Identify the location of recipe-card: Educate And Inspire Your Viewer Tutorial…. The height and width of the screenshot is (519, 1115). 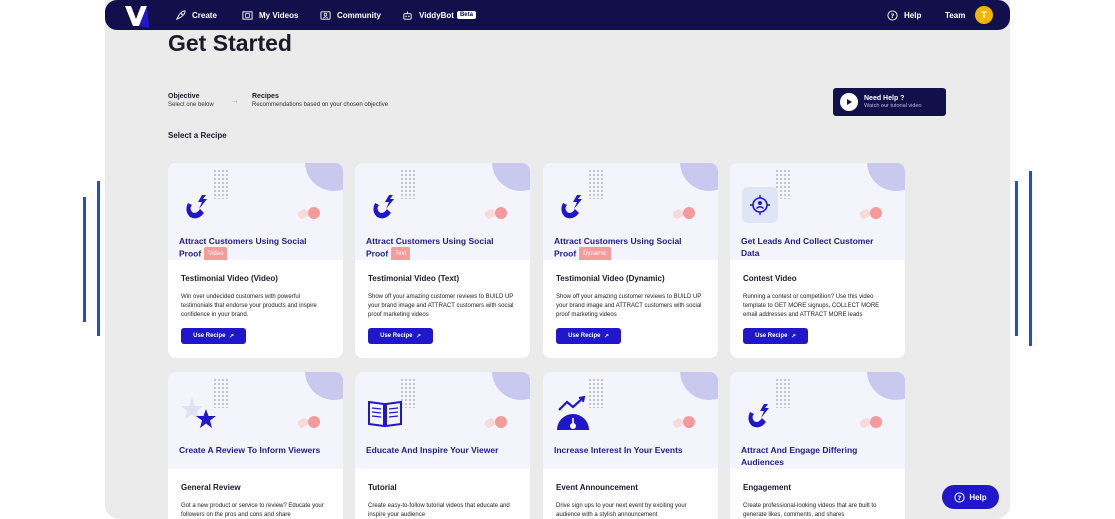
(442, 445).